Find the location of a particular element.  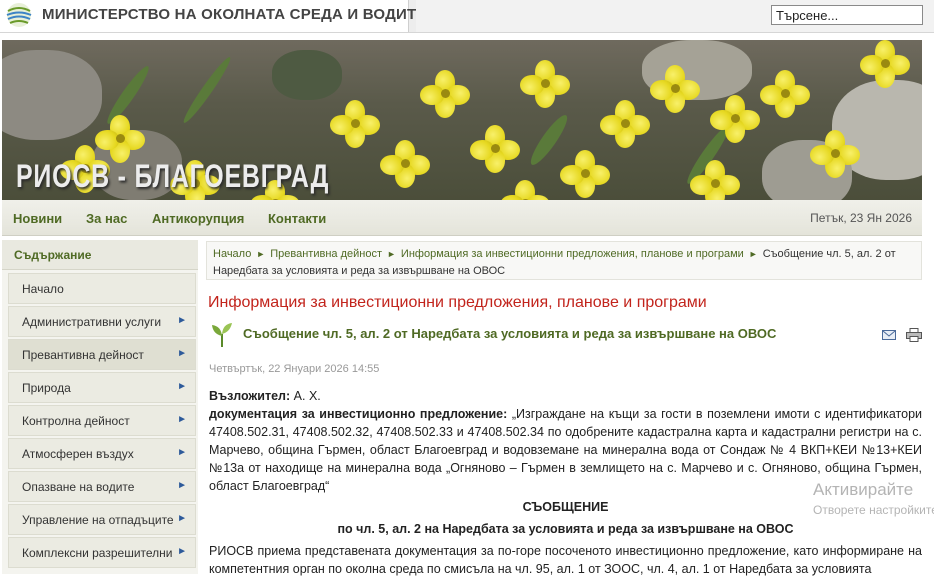

nav-item-contacts: Контакти is located at coordinates (297, 218).